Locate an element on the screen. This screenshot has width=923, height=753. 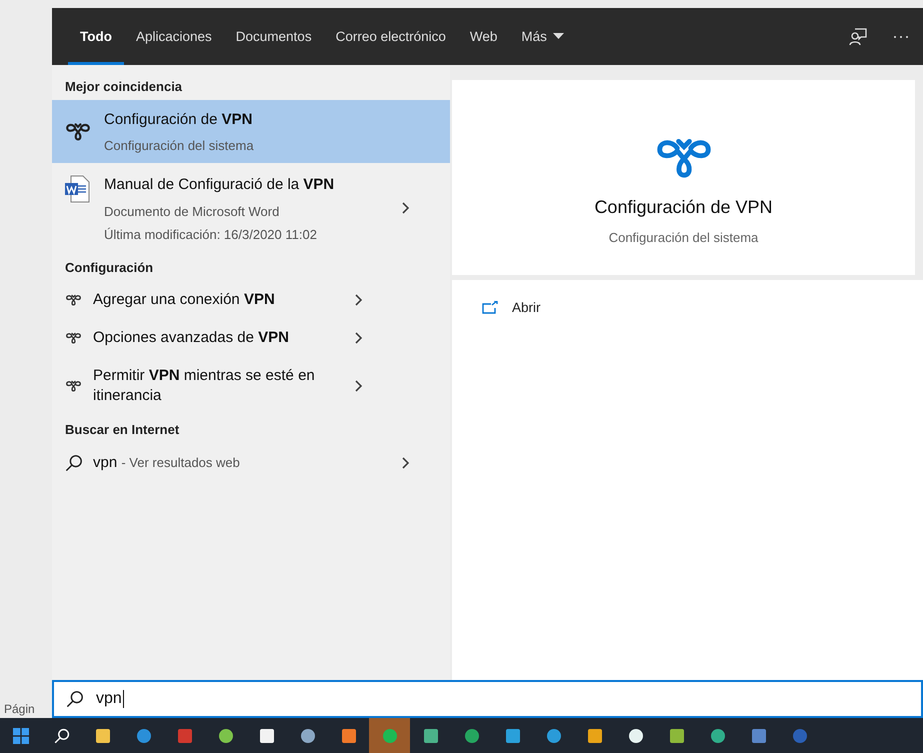
more-icon is located at coordinates (901, 36).